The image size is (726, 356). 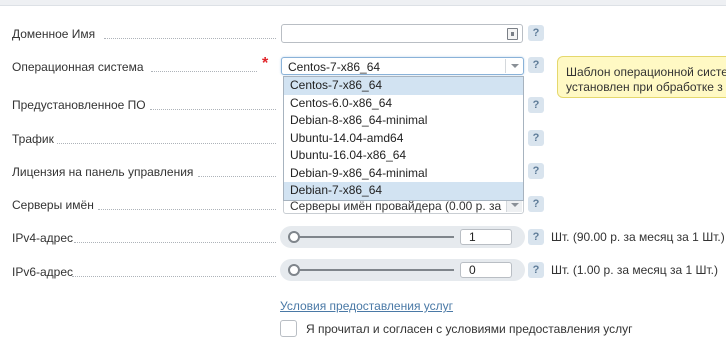 I want to click on os-help-icon: ?, so click(x=536, y=65).